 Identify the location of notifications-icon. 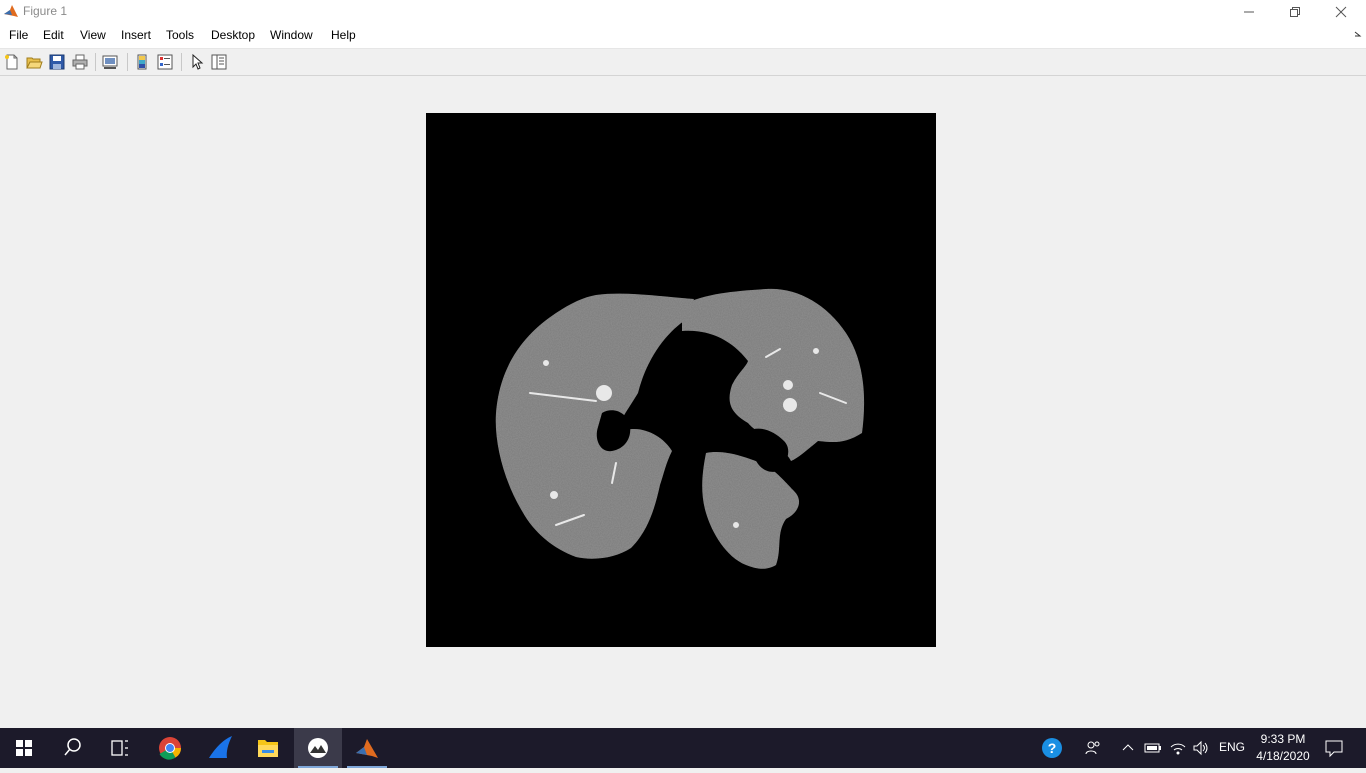
(1334, 748).